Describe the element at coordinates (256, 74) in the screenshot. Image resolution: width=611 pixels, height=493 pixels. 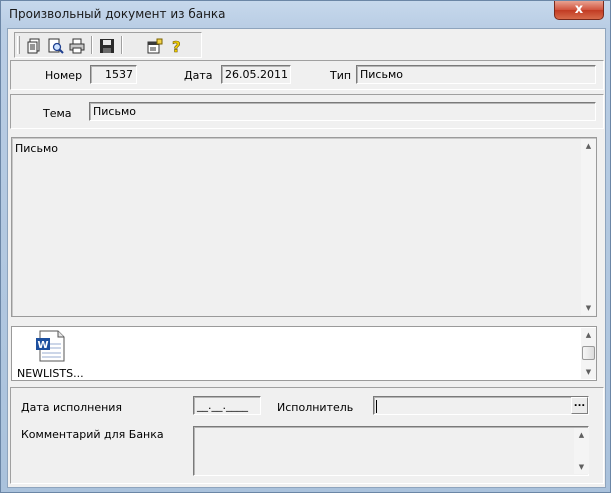
I see `date-field: 26.05.2011` at that location.